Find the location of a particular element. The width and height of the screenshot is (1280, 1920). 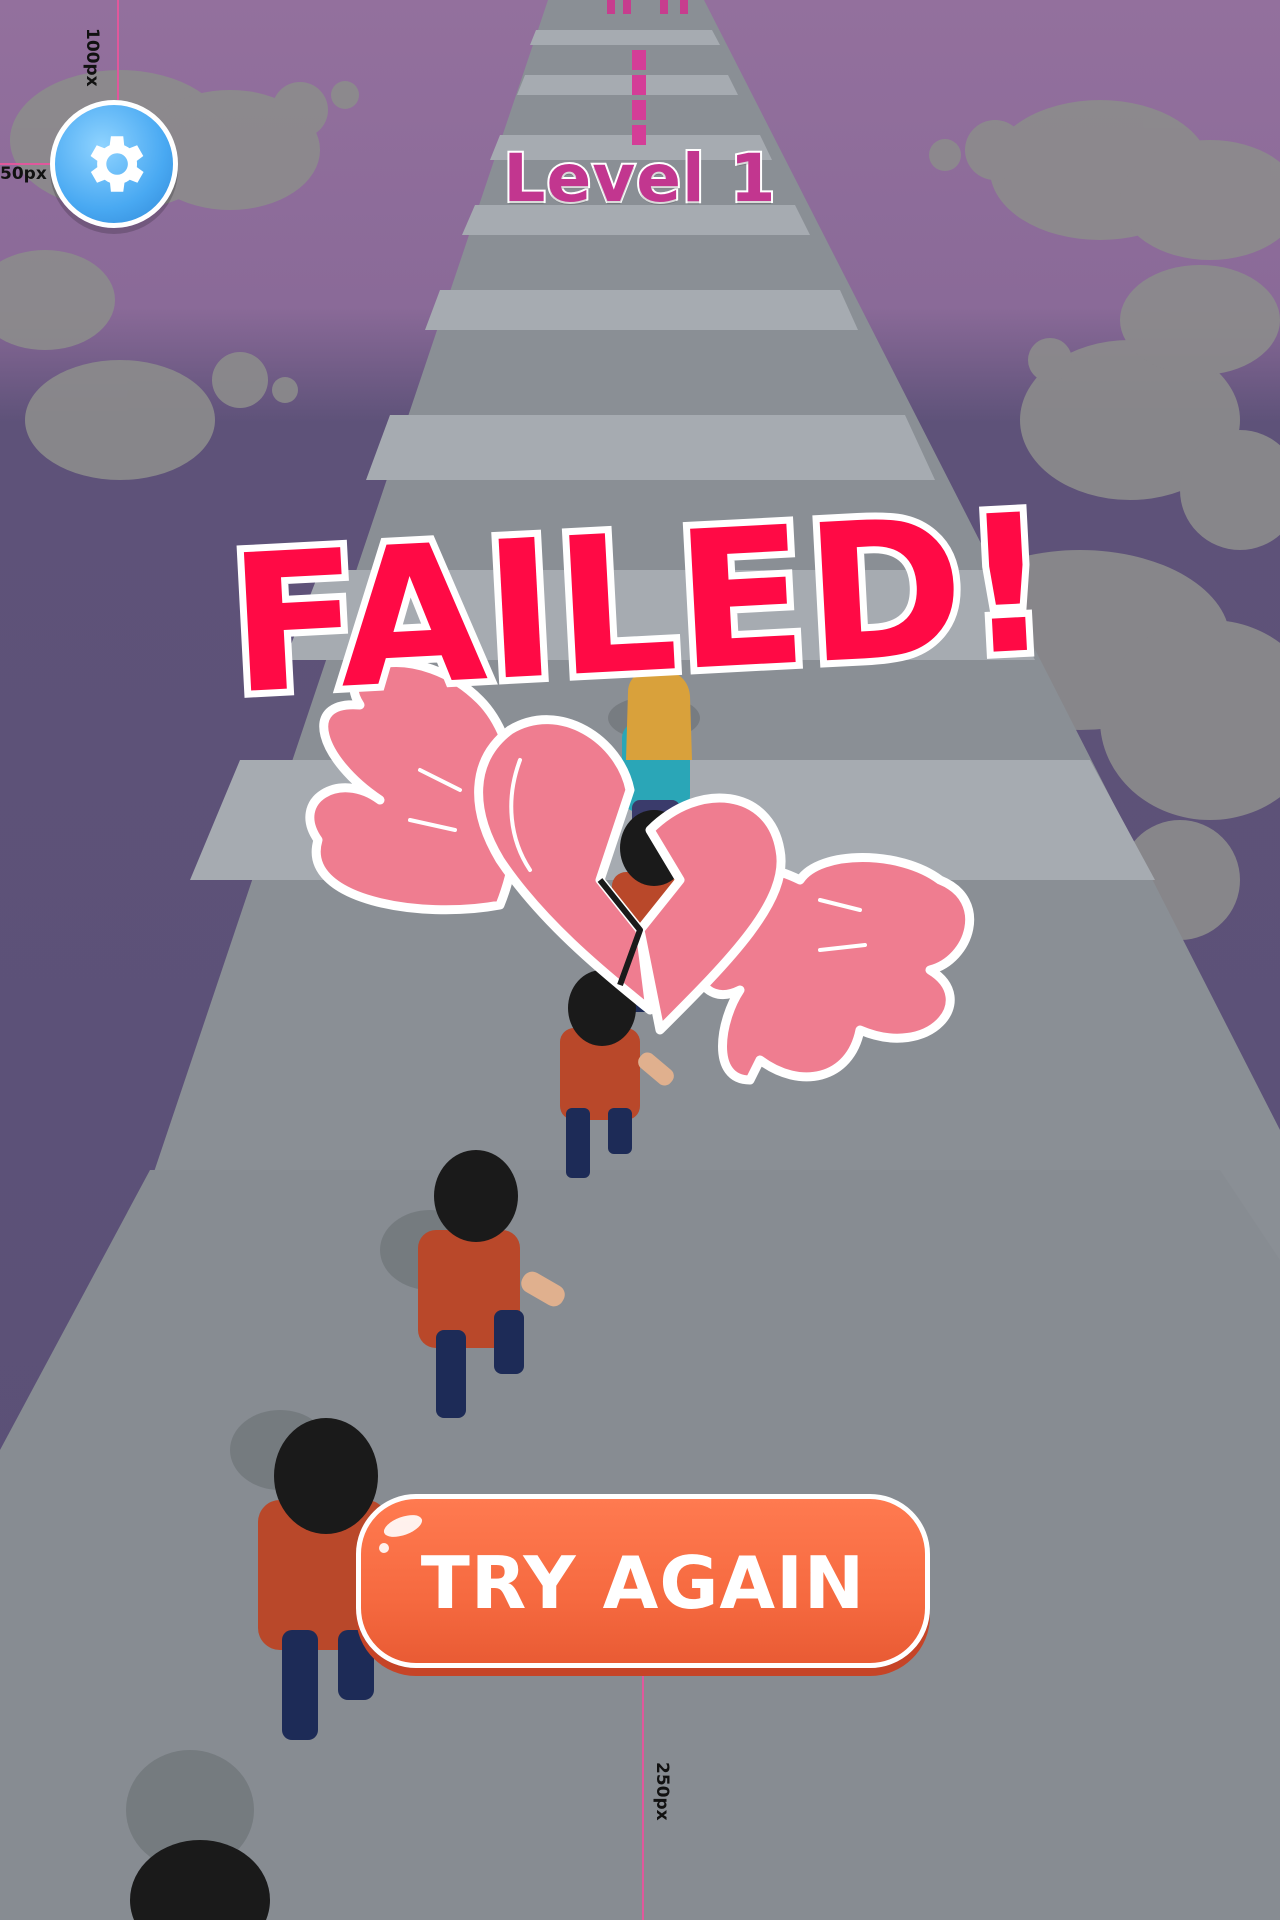

level-title: Level 1 is located at coordinates (639, 178).